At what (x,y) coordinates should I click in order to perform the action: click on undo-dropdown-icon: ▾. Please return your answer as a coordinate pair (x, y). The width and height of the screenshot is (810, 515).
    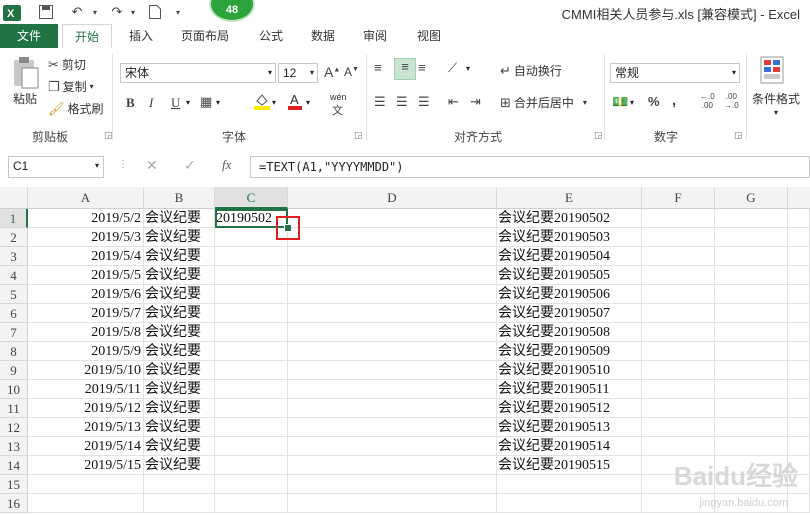
    Looking at the image, I should click on (95, 12).